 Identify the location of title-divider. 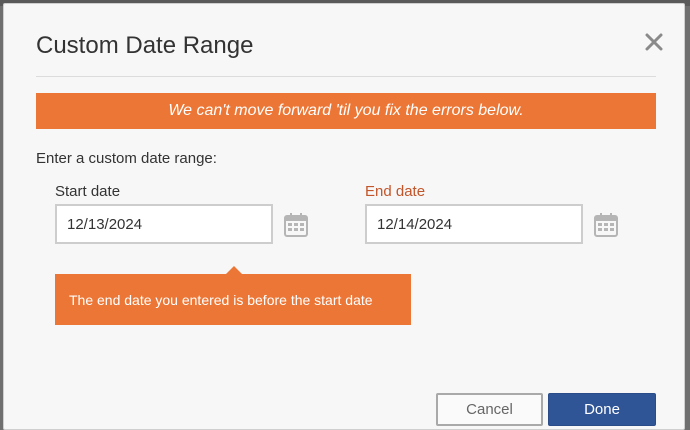
(346, 76).